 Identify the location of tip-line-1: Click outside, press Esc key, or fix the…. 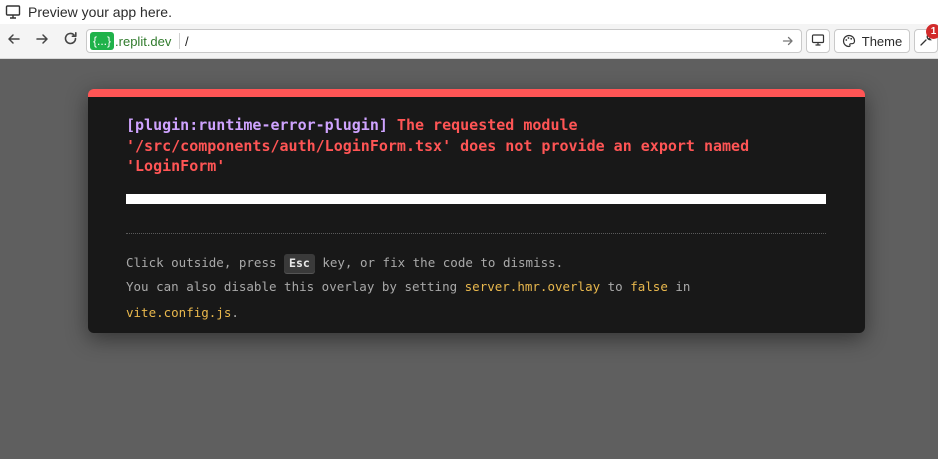
(408, 263).